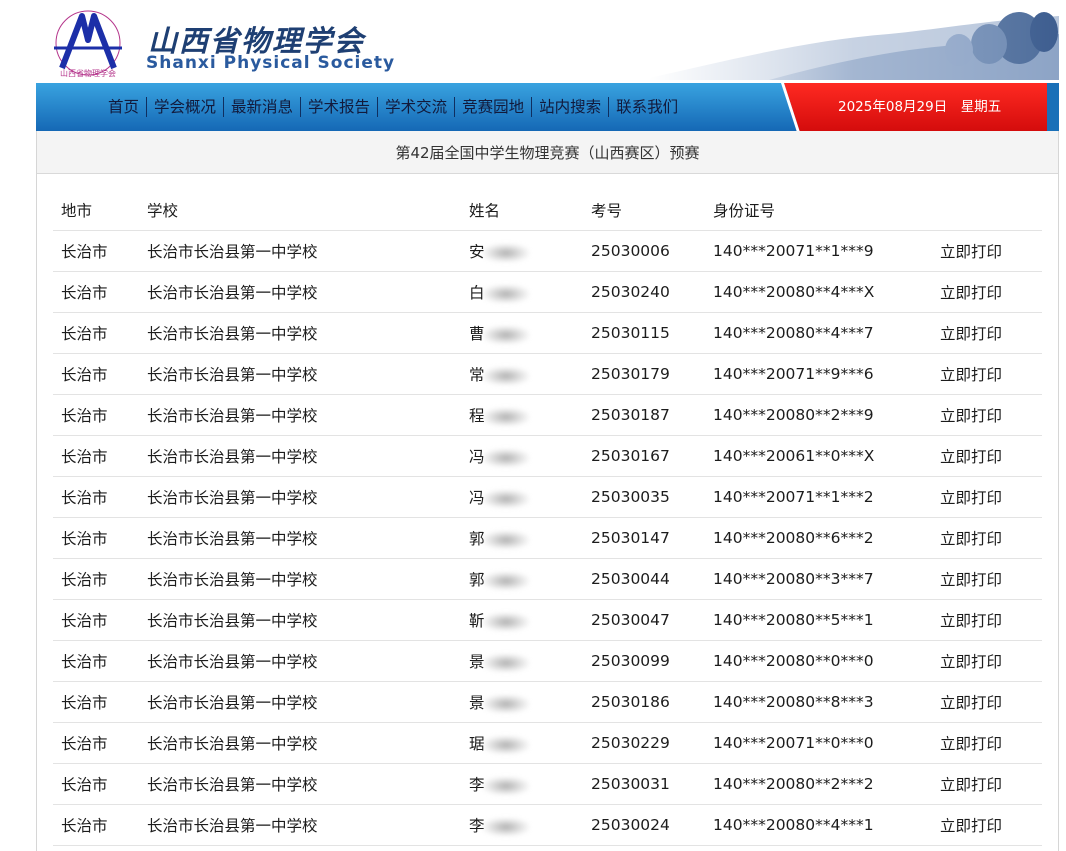  What do you see at coordinates (818, 661) in the screenshot?
I see `cell-id-no: 140***20080**0***0` at bounding box center [818, 661].